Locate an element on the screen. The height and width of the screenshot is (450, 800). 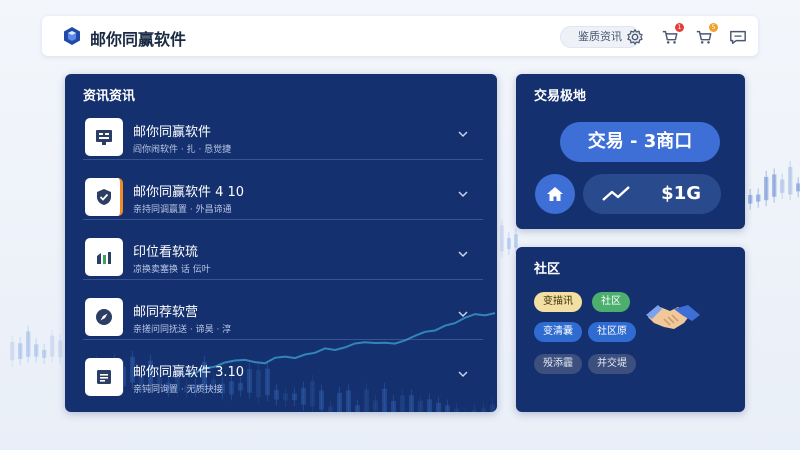
chart-bars-icon is located at coordinates (104, 258).